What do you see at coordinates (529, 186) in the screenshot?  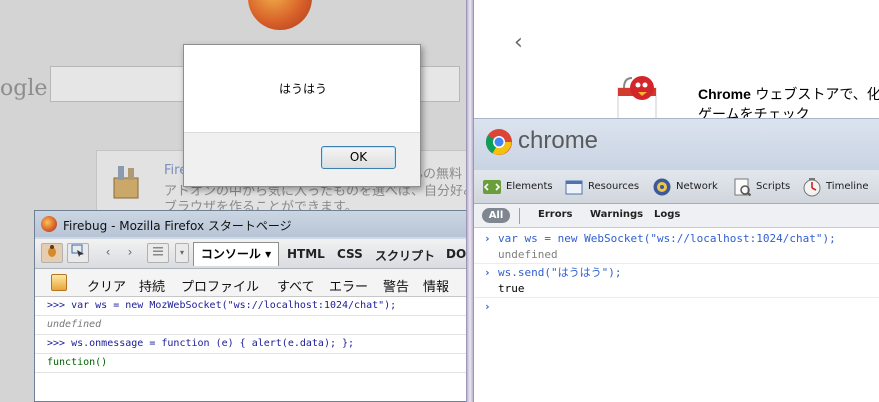 I see `elements-label: Elements` at bounding box center [529, 186].